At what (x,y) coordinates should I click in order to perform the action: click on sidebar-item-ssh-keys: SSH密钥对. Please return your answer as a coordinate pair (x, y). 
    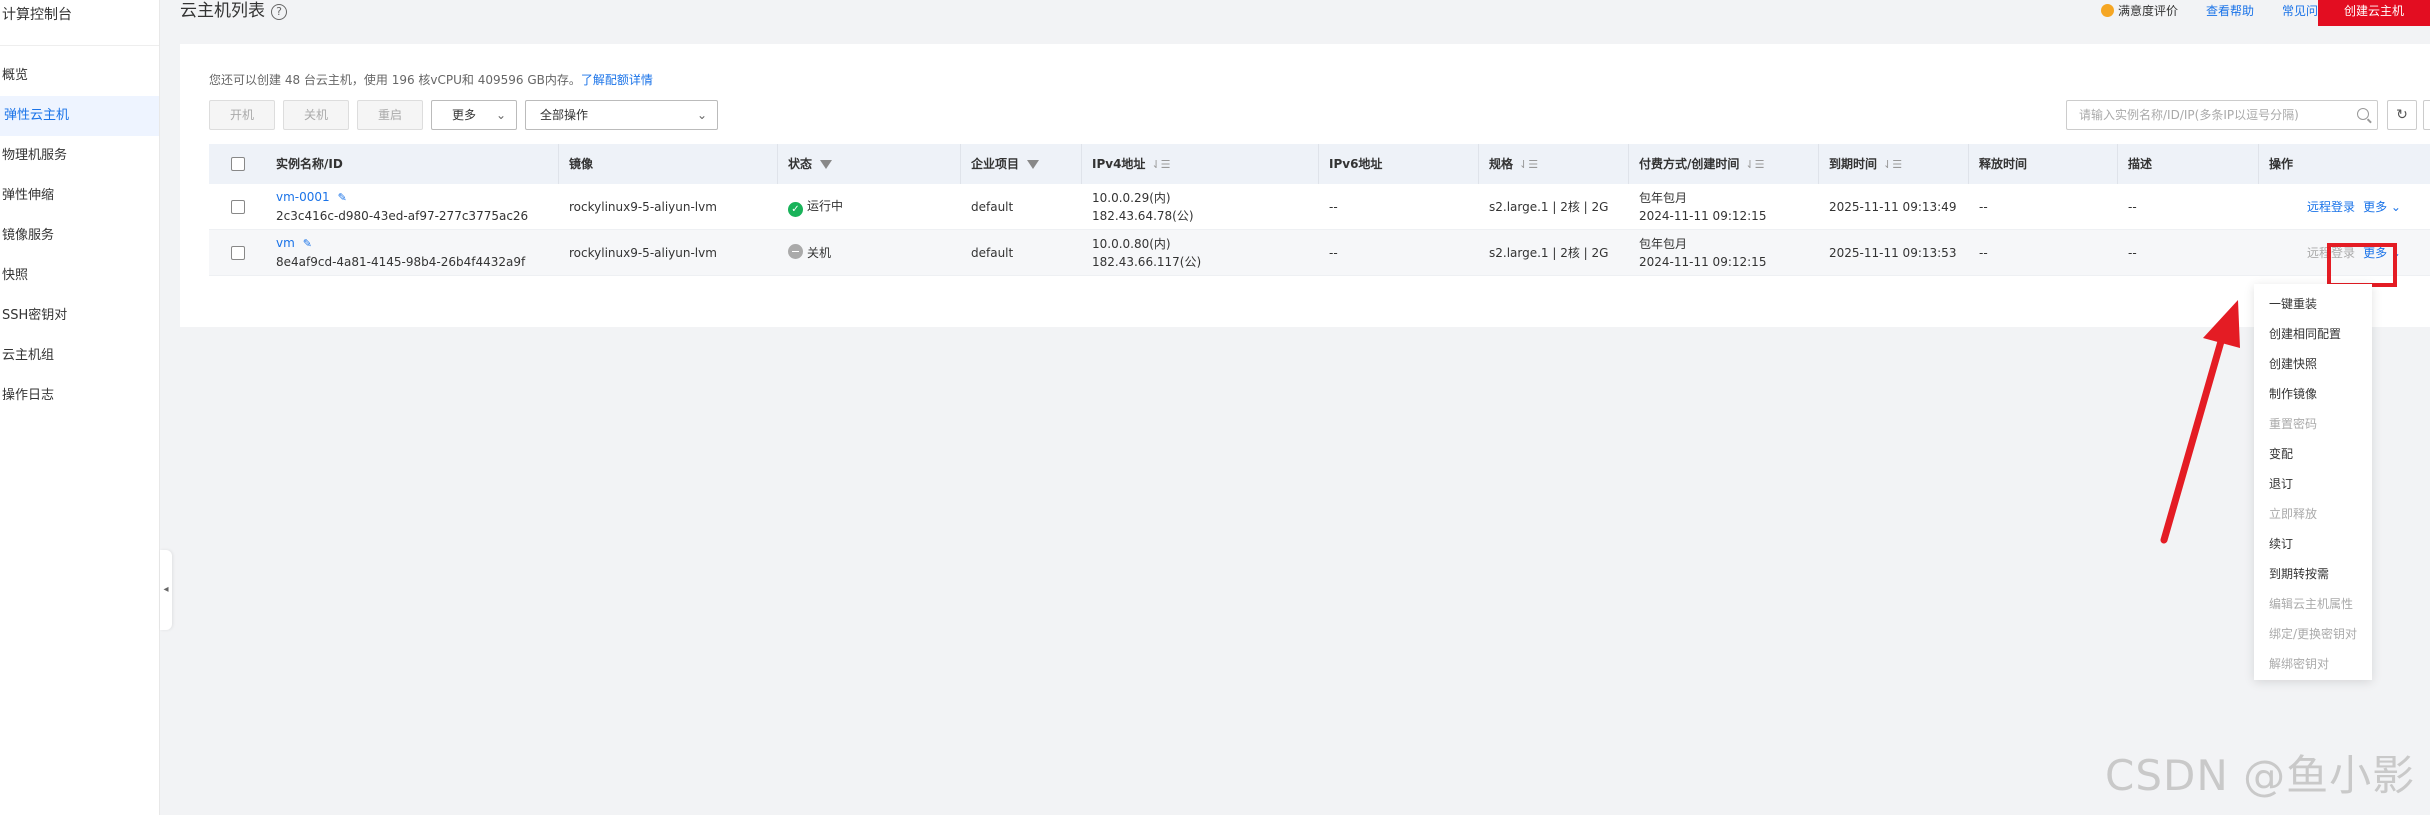
    Looking at the image, I should click on (79, 316).